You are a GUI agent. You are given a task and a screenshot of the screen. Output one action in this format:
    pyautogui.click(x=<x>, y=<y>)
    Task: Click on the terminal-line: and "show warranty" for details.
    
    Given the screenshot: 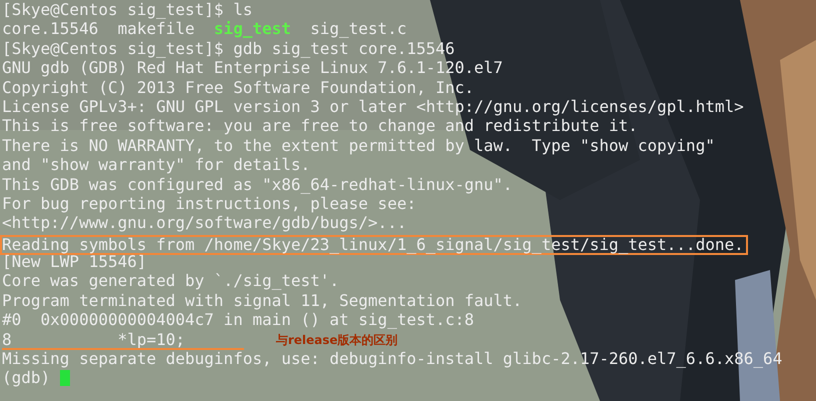 What is the action you would take?
    pyautogui.click(x=156, y=165)
    